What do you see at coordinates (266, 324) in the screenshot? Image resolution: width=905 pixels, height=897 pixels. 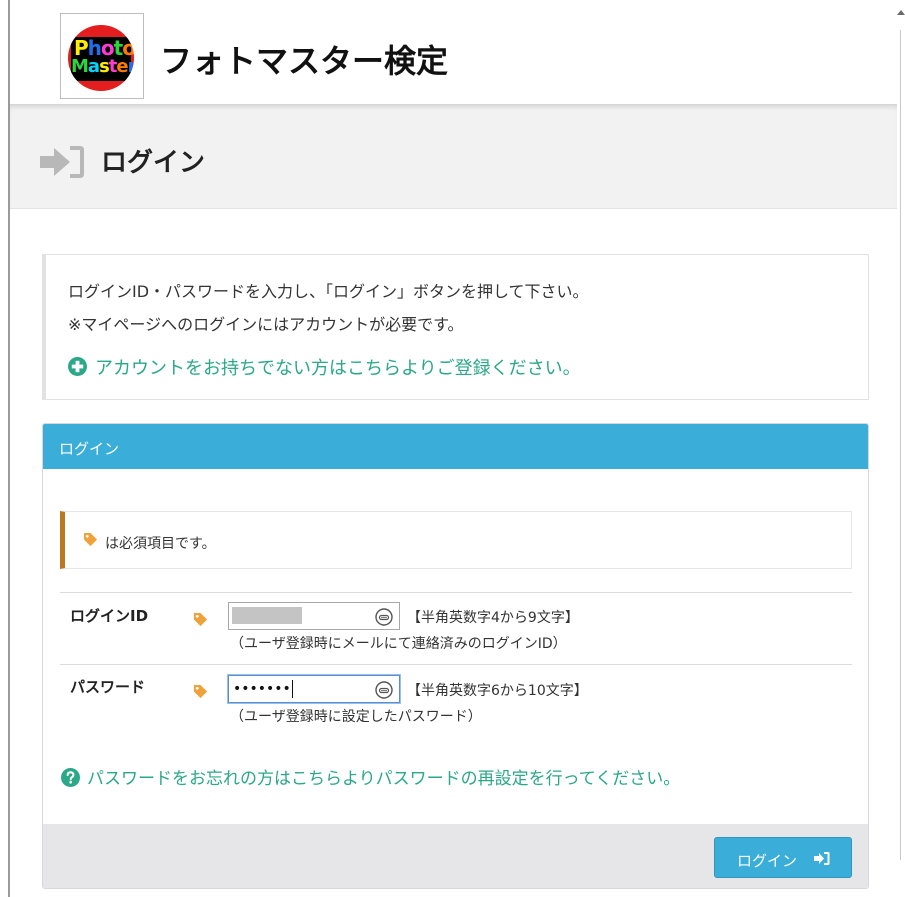 I see `account-required-note: ※マイページへのログインにはアカウントが必要です。` at bounding box center [266, 324].